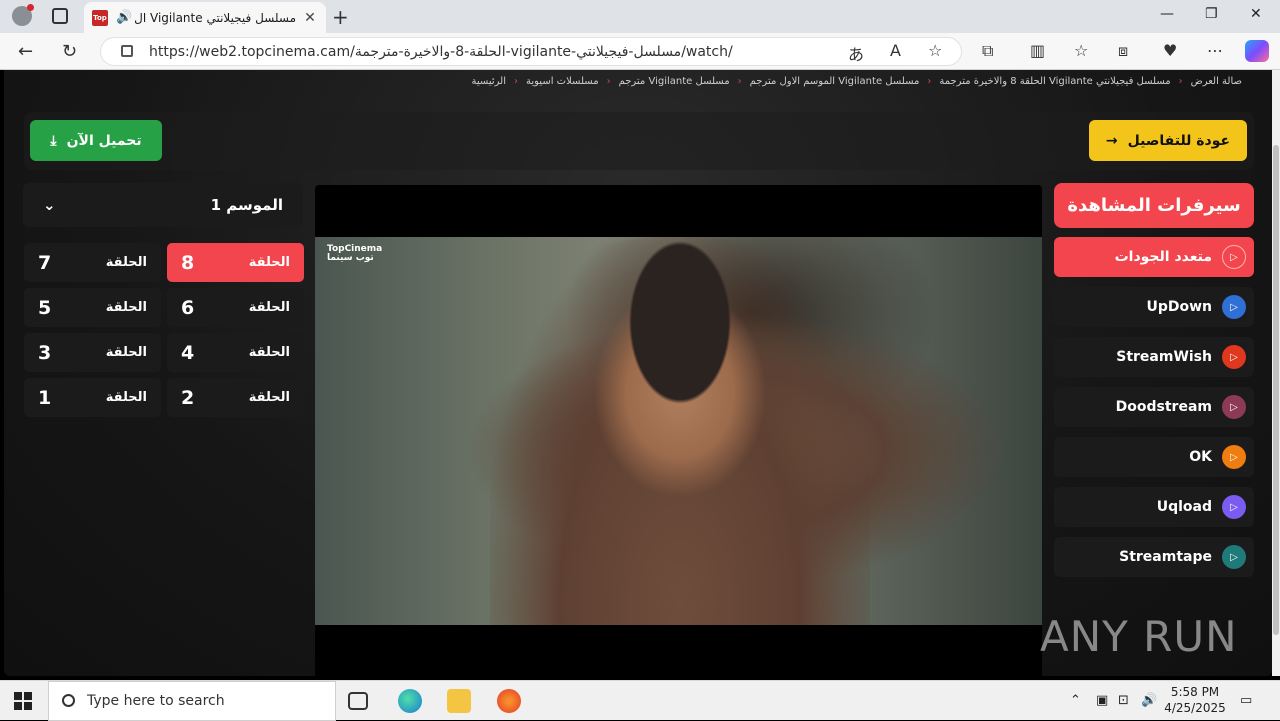 Image resolution: width=1280 pixels, height=721 pixels. I want to click on lock-icon, so click(127, 51).